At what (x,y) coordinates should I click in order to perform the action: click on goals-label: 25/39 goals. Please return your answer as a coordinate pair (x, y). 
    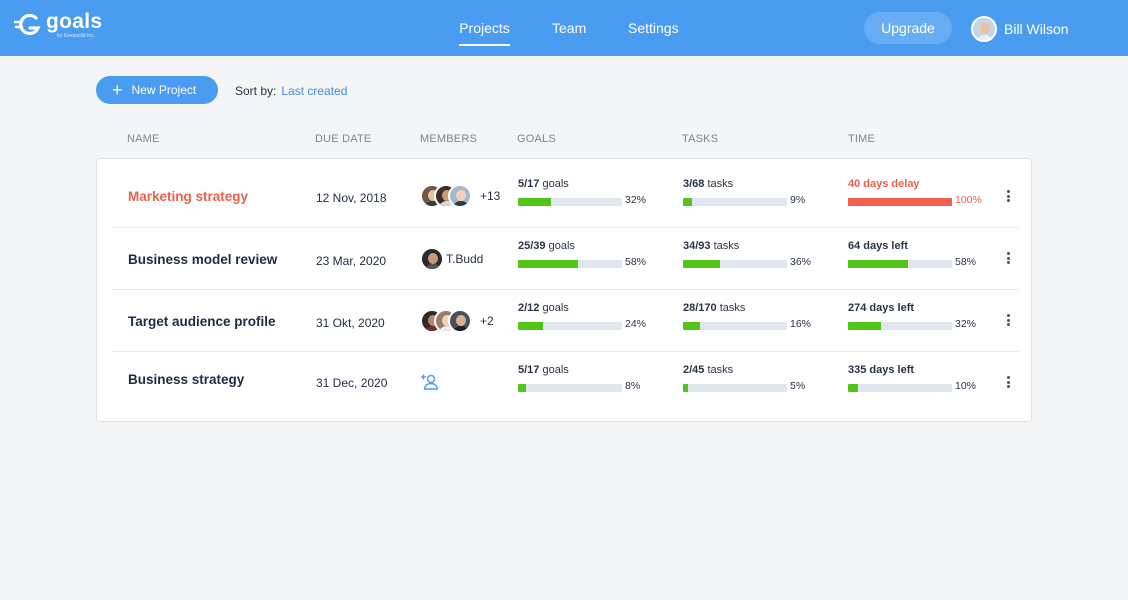
    Looking at the image, I should click on (546, 246).